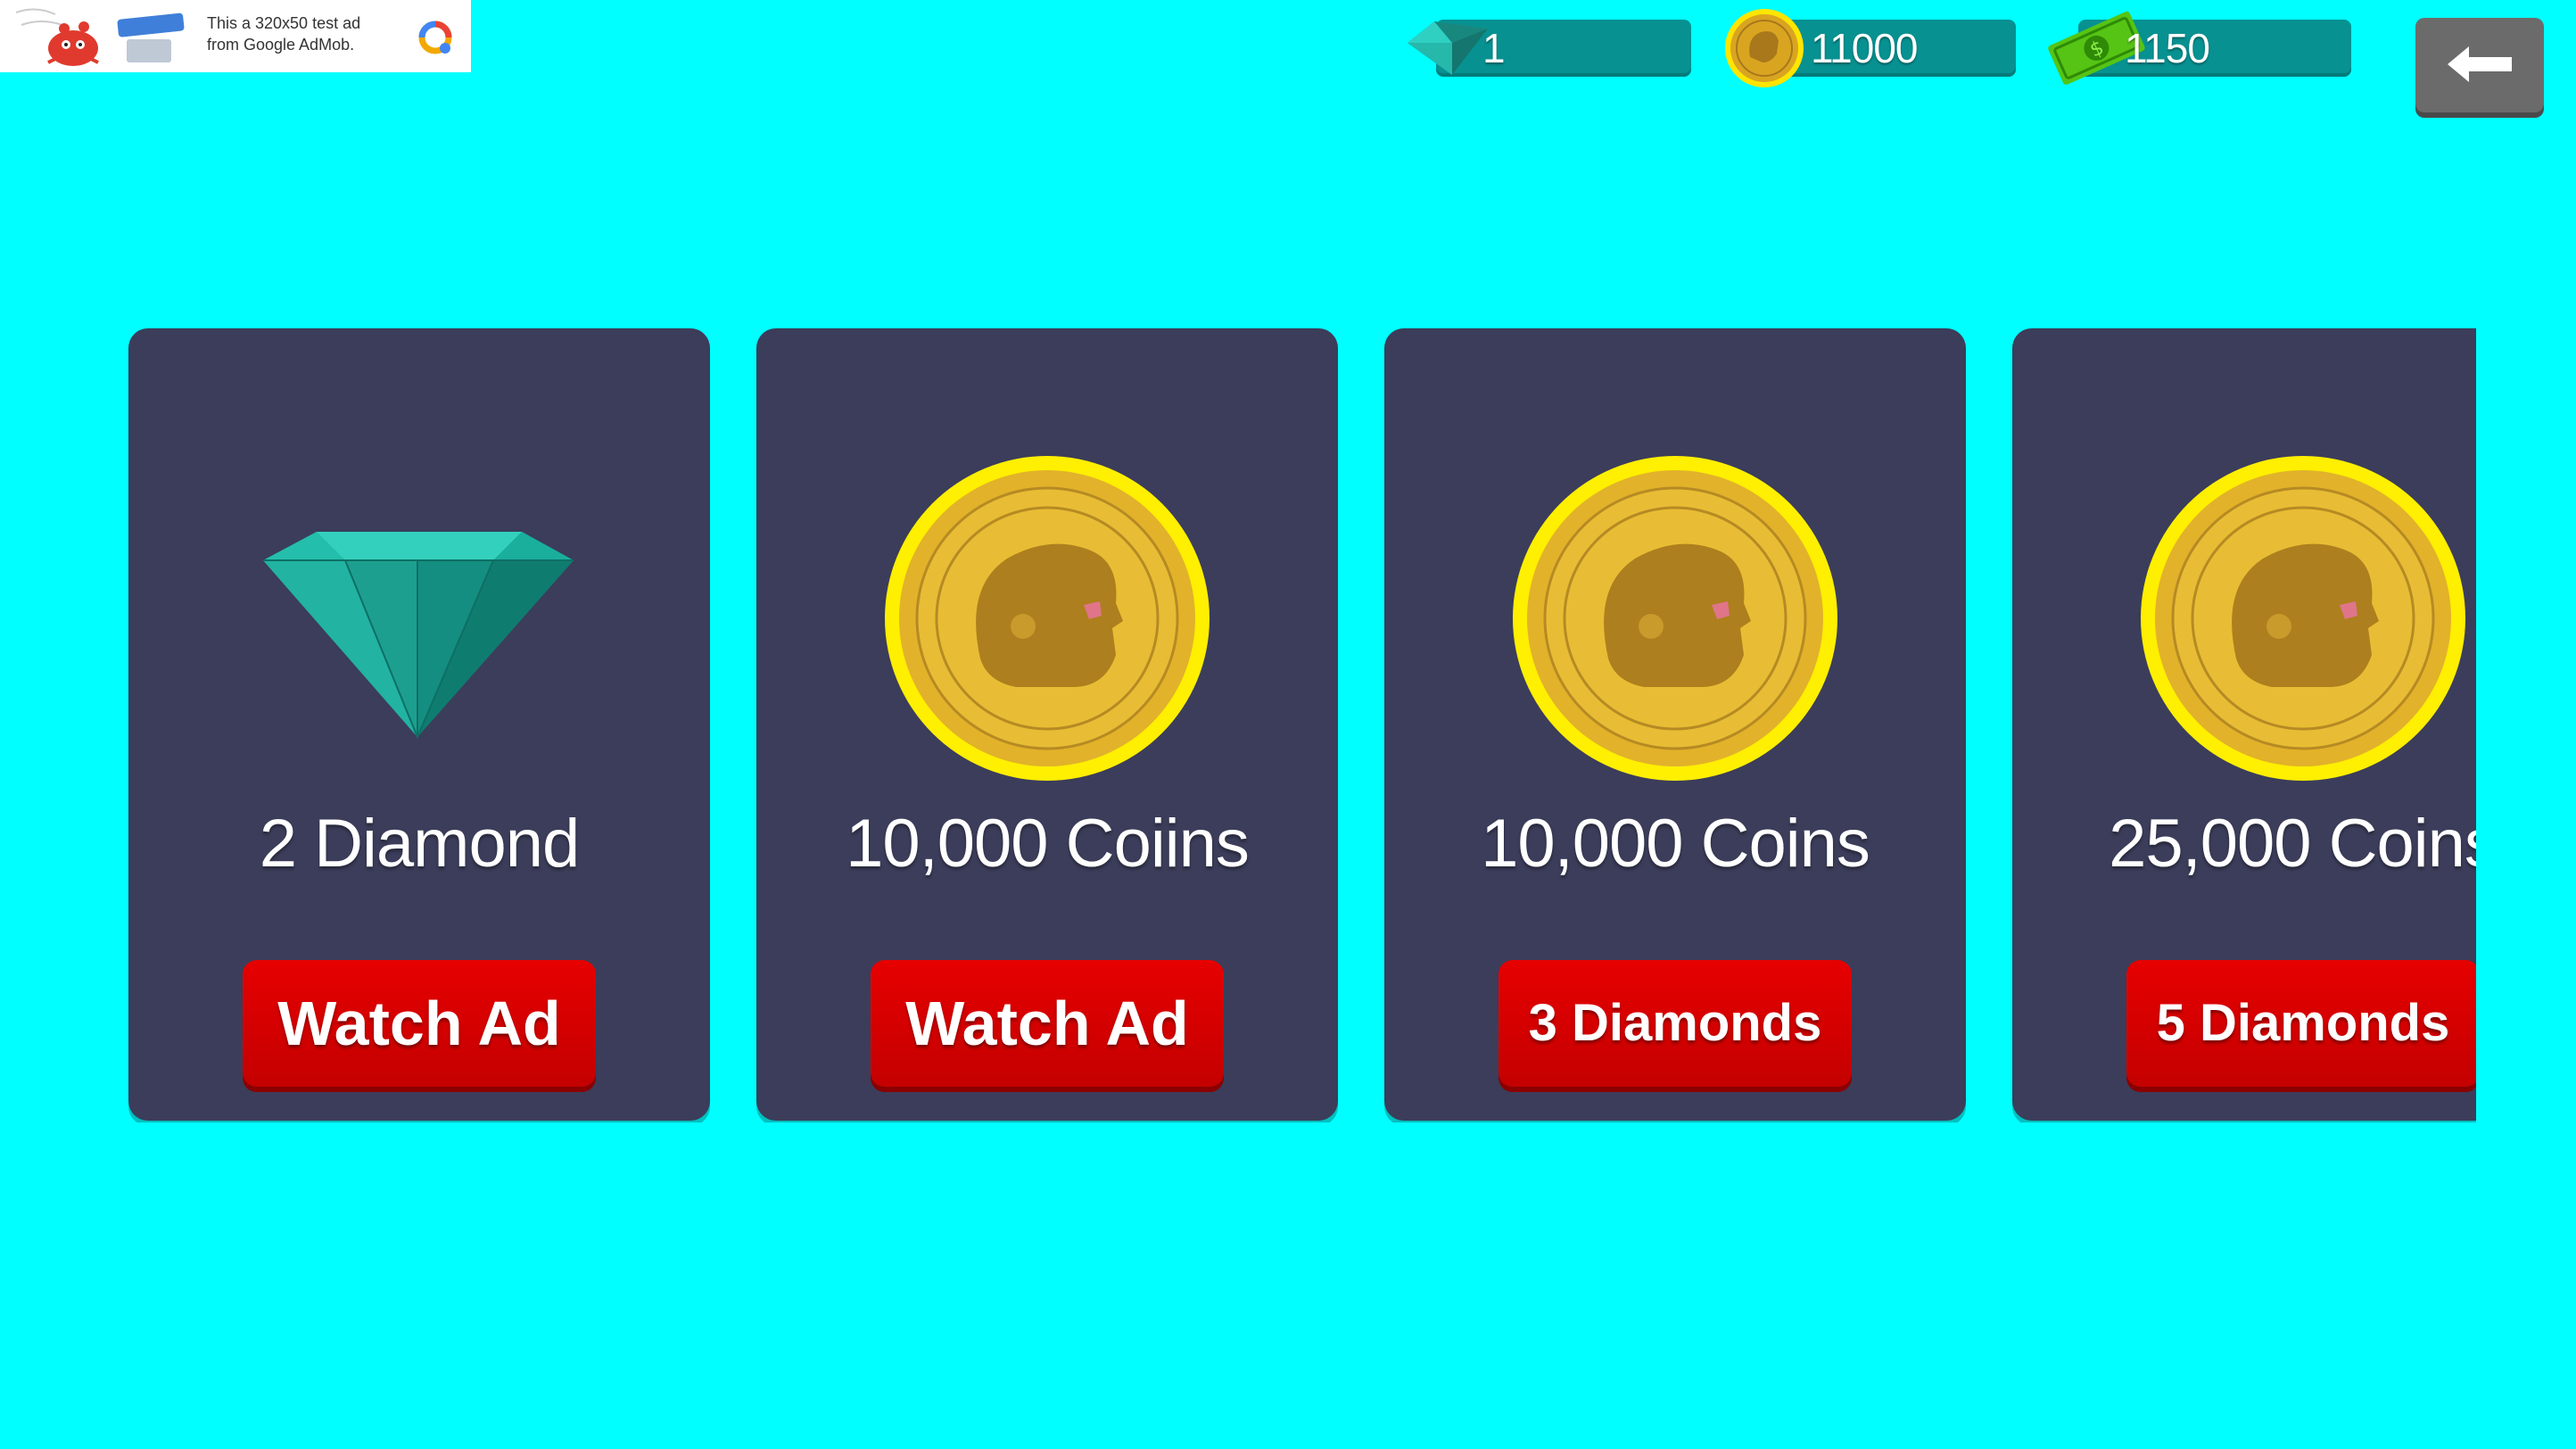 The image size is (2576, 1449). What do you see at coordinates (436, 38) in the screenshot?
I see `ad-info-icon` at bounding box center [436, 38].